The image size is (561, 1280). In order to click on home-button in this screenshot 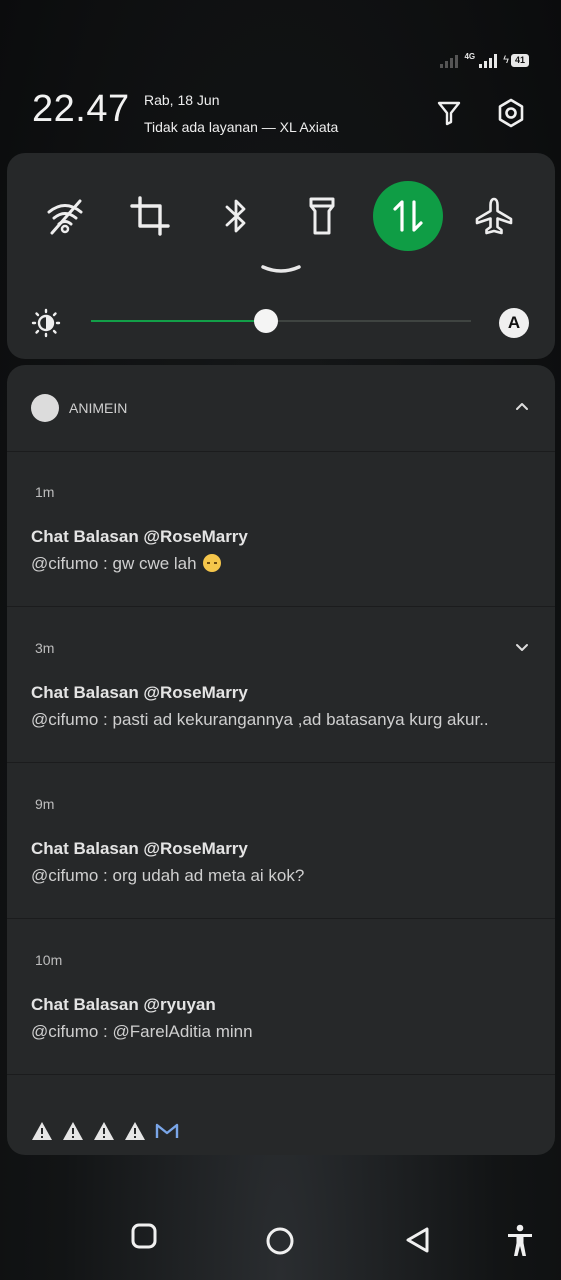, I will do `click(280, 1243)`.